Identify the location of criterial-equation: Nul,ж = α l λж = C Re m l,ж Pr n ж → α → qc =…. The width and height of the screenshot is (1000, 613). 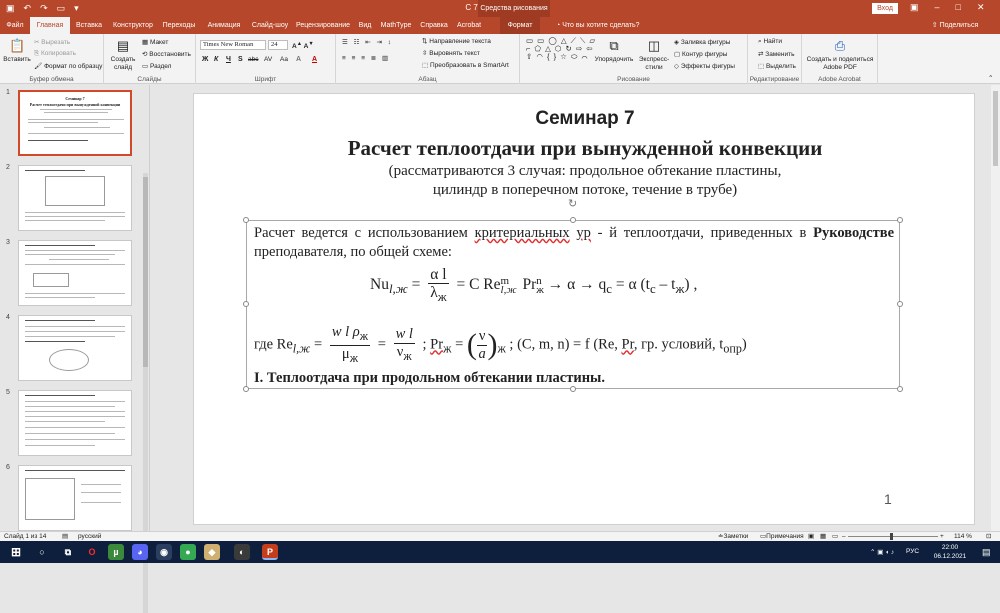
(533, 285).